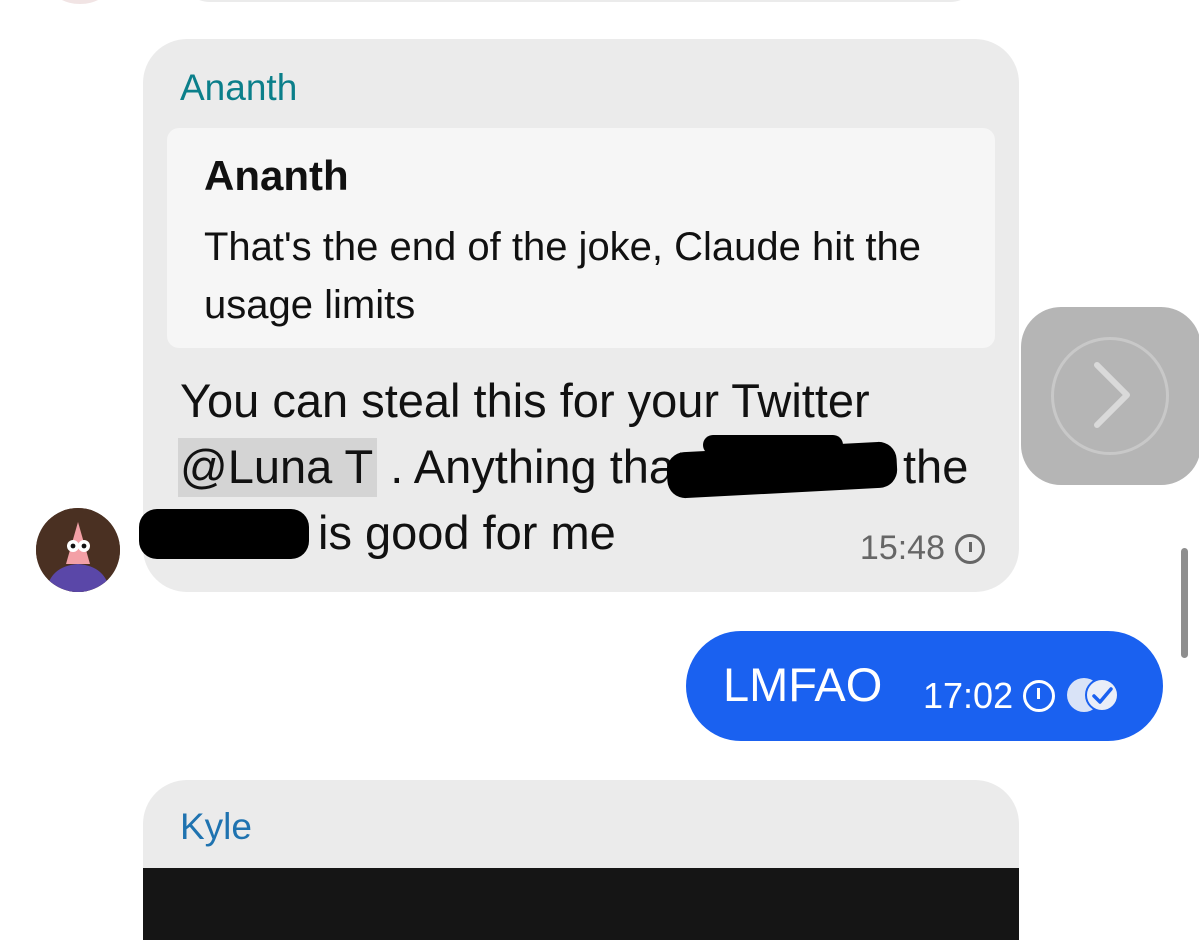  What do you see at coordinates (278, 467) in the screenshot?
I see `user-mention: @Luna T` at bounding box center [278, 467].